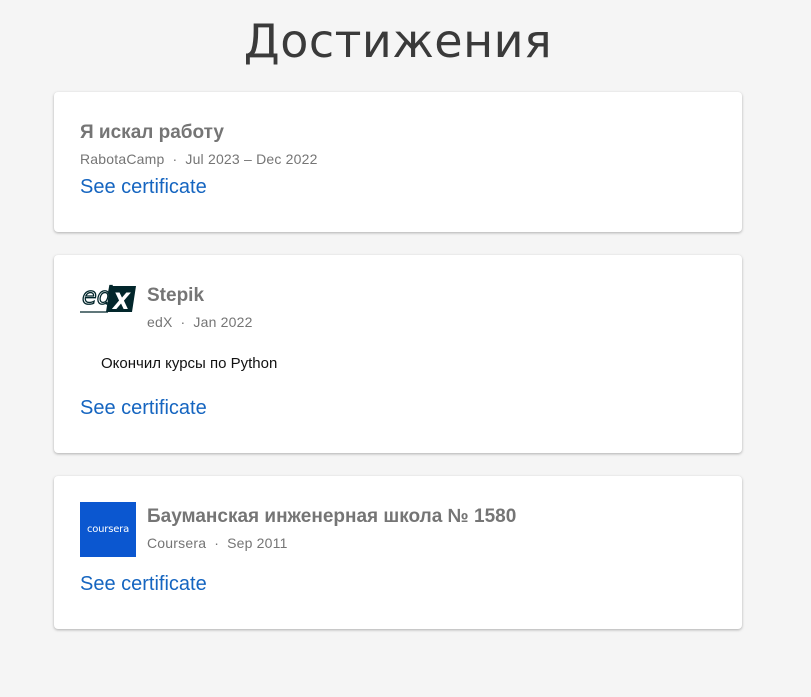 The image size is (811, 697). I want to click on certificate-issuer: Coursera, so click(177, 543).